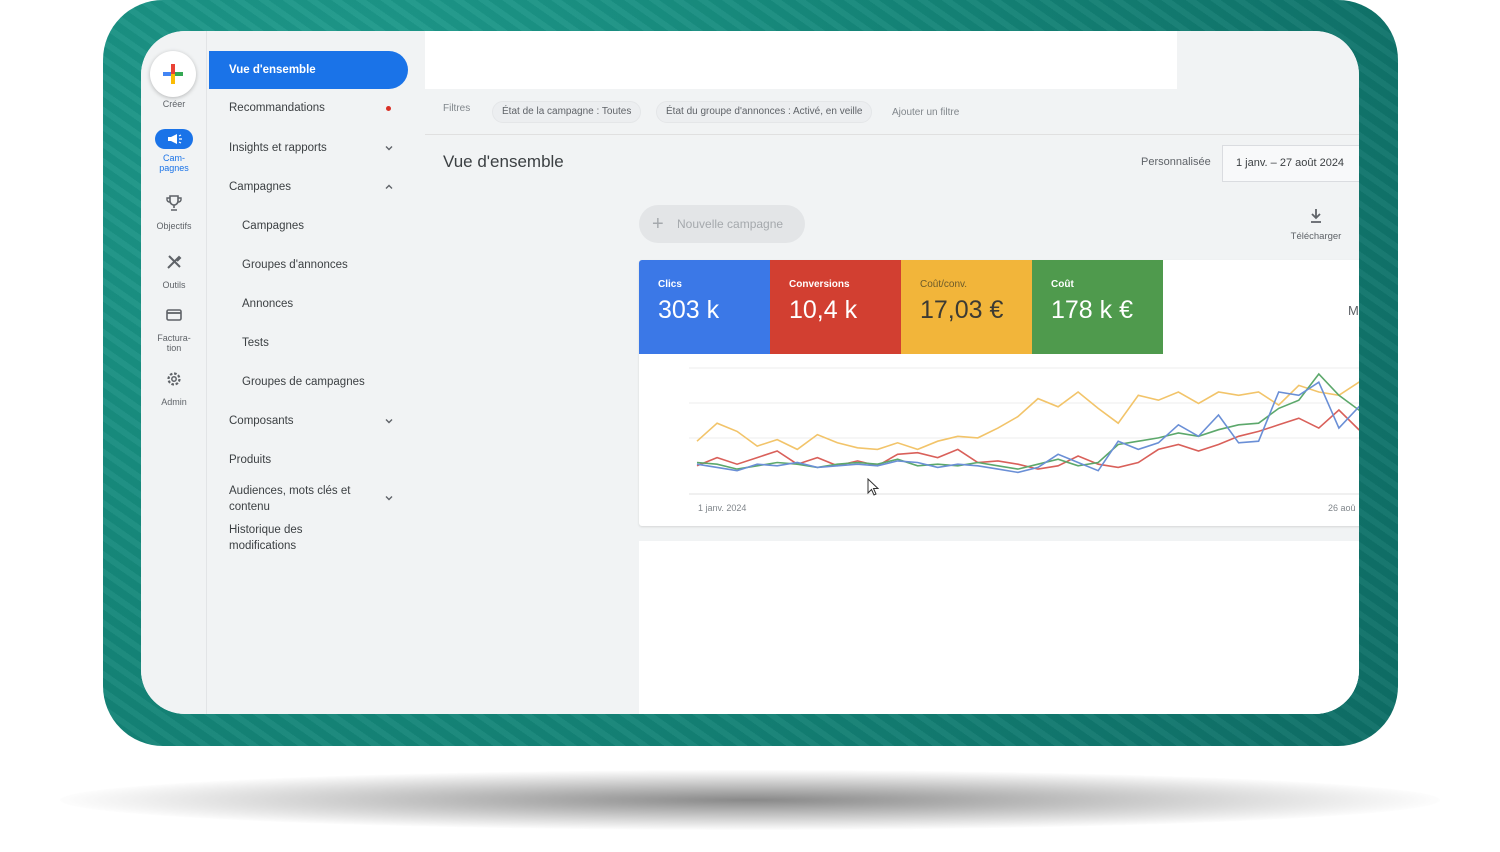 This screenshot has width=1500, height=852. I want to click on rail-item-admin: Admin, so click(174, 388).